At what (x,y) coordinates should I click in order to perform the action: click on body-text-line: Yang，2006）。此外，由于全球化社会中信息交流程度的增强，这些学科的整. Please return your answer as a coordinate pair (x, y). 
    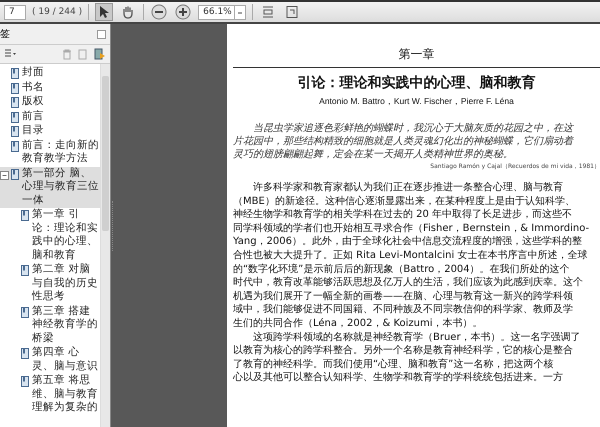
    Looking at the image, I should click on (408, 242).